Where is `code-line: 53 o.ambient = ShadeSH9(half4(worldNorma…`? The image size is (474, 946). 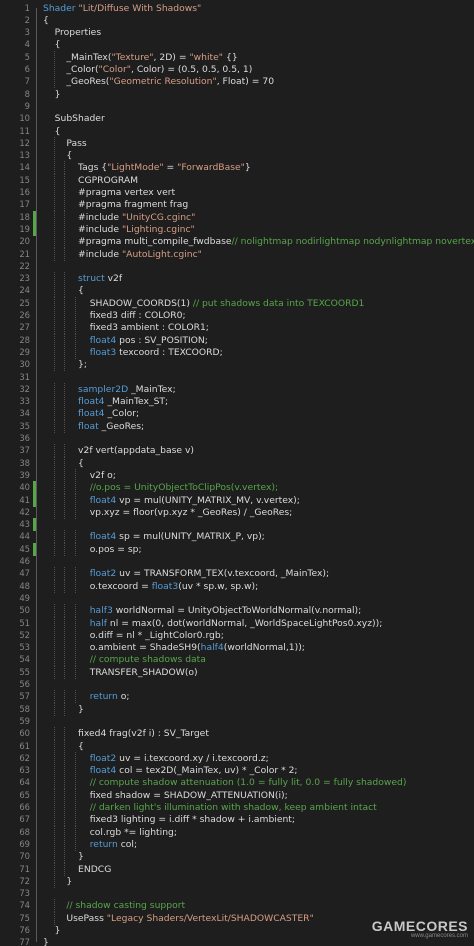
code-line: 53 o.ambient = ShadeSH9(half4(worldNorma… is located at coordinates (237, 648).